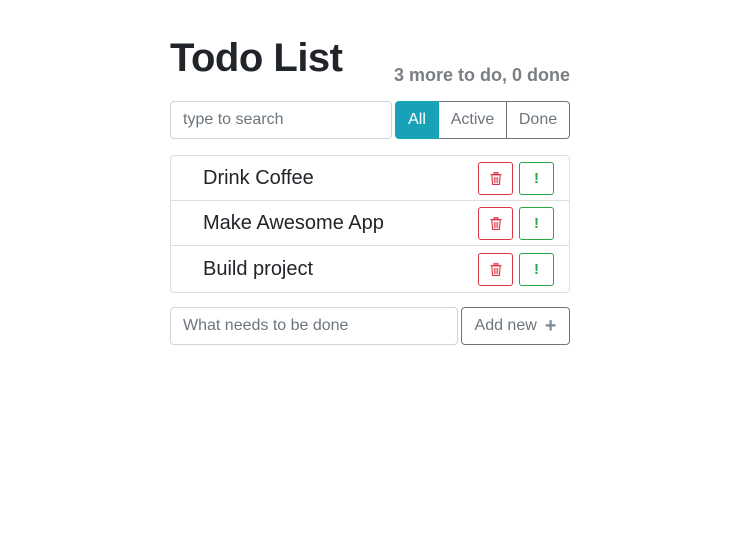 The image size is (750, 560). Describe the element at coordinates (370, 178) in the screenshot. I see `list-item: Drink Coffee !` at that location.